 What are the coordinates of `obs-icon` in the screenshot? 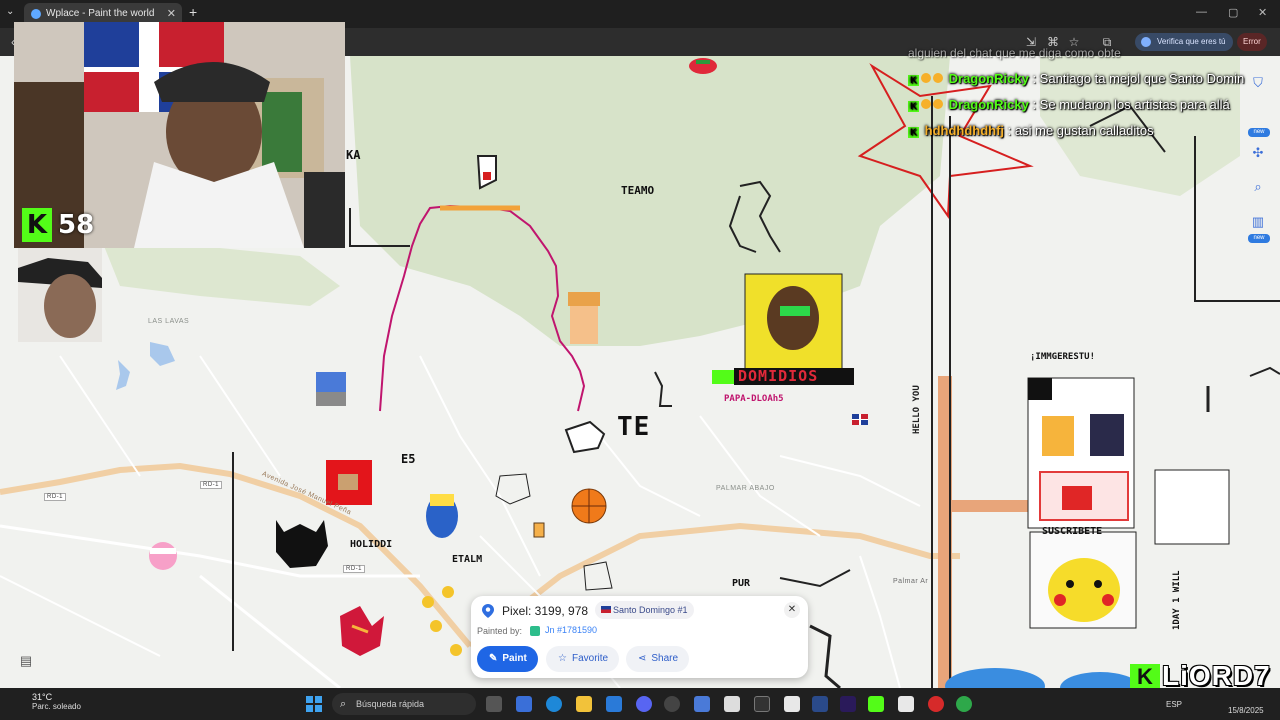 It's located at (672, 704).